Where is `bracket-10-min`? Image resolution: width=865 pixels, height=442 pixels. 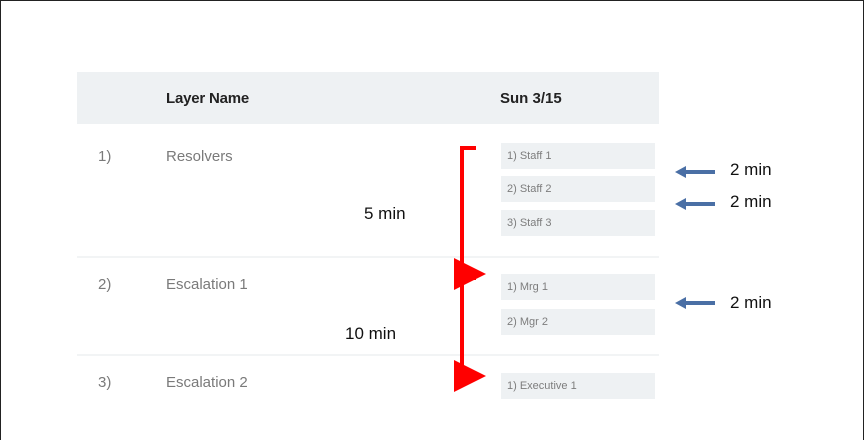
bracket-10-min is located at coordinates (470, 334).